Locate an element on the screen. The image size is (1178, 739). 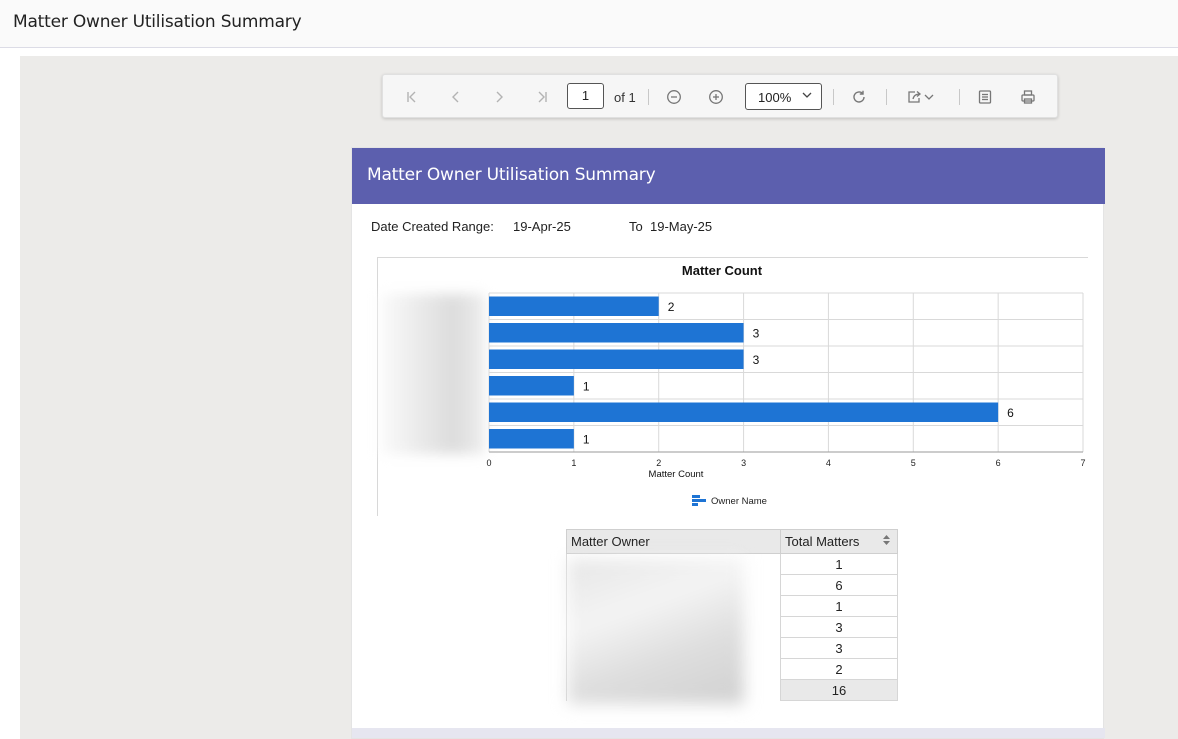
date-to-value: 19-May-25 is located at coordinates (681, 226).